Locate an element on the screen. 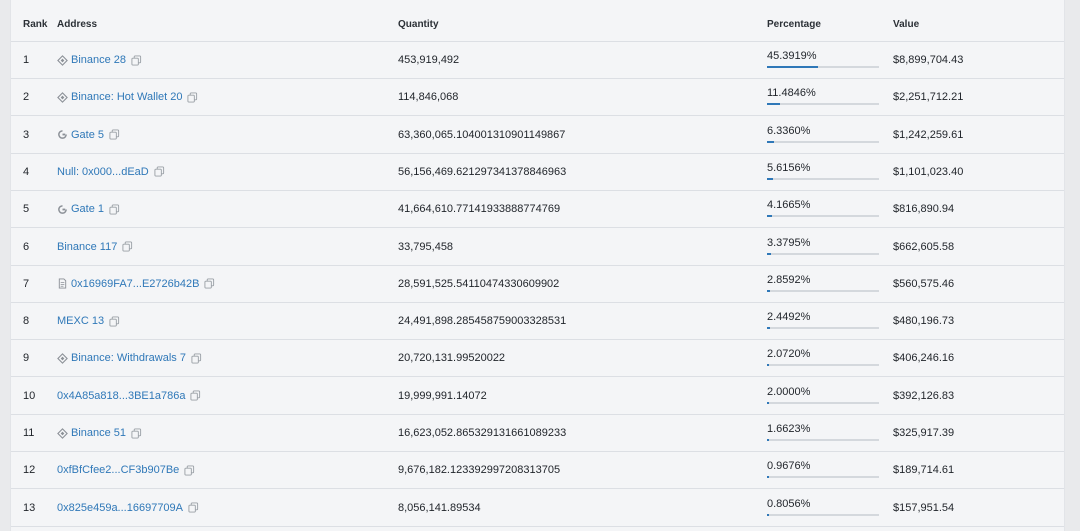 This screenshot has width=1080, height=531. address-link: Gate 1 is located at coordinates (87, 209).